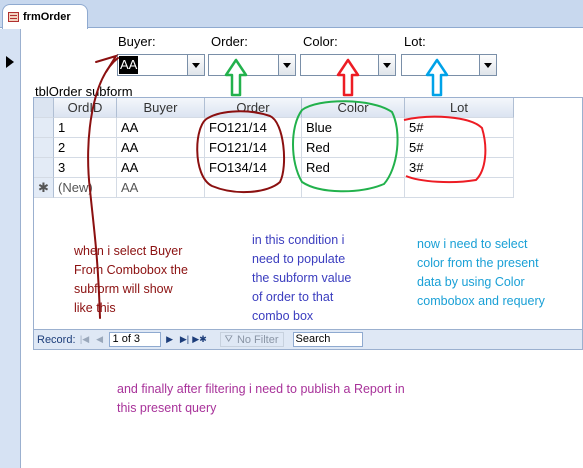 The width and height of the screenshot is (583, 468). I want to click on table-row: 1 AA FO121/14 Blue 5#, so click(274, 128).